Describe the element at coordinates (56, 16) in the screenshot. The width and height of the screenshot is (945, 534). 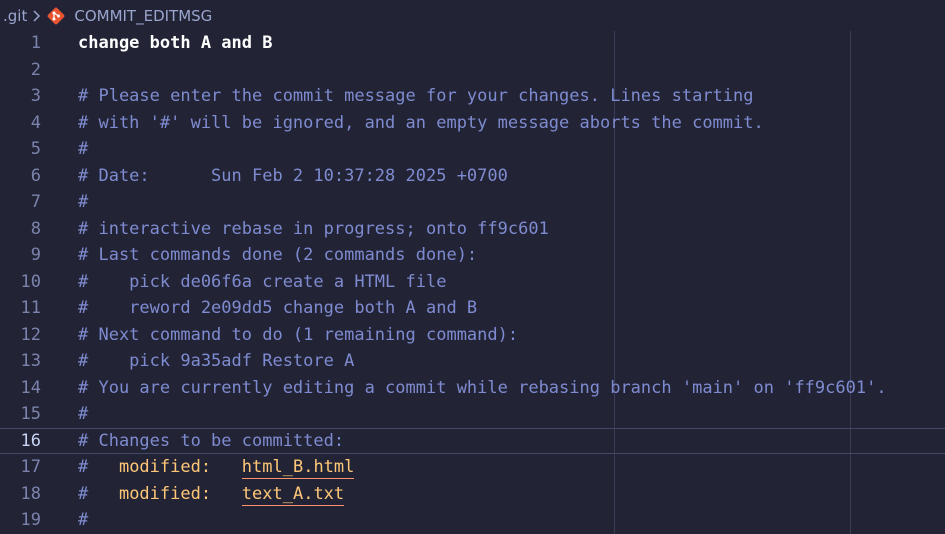
I see `git-icon` at that location.